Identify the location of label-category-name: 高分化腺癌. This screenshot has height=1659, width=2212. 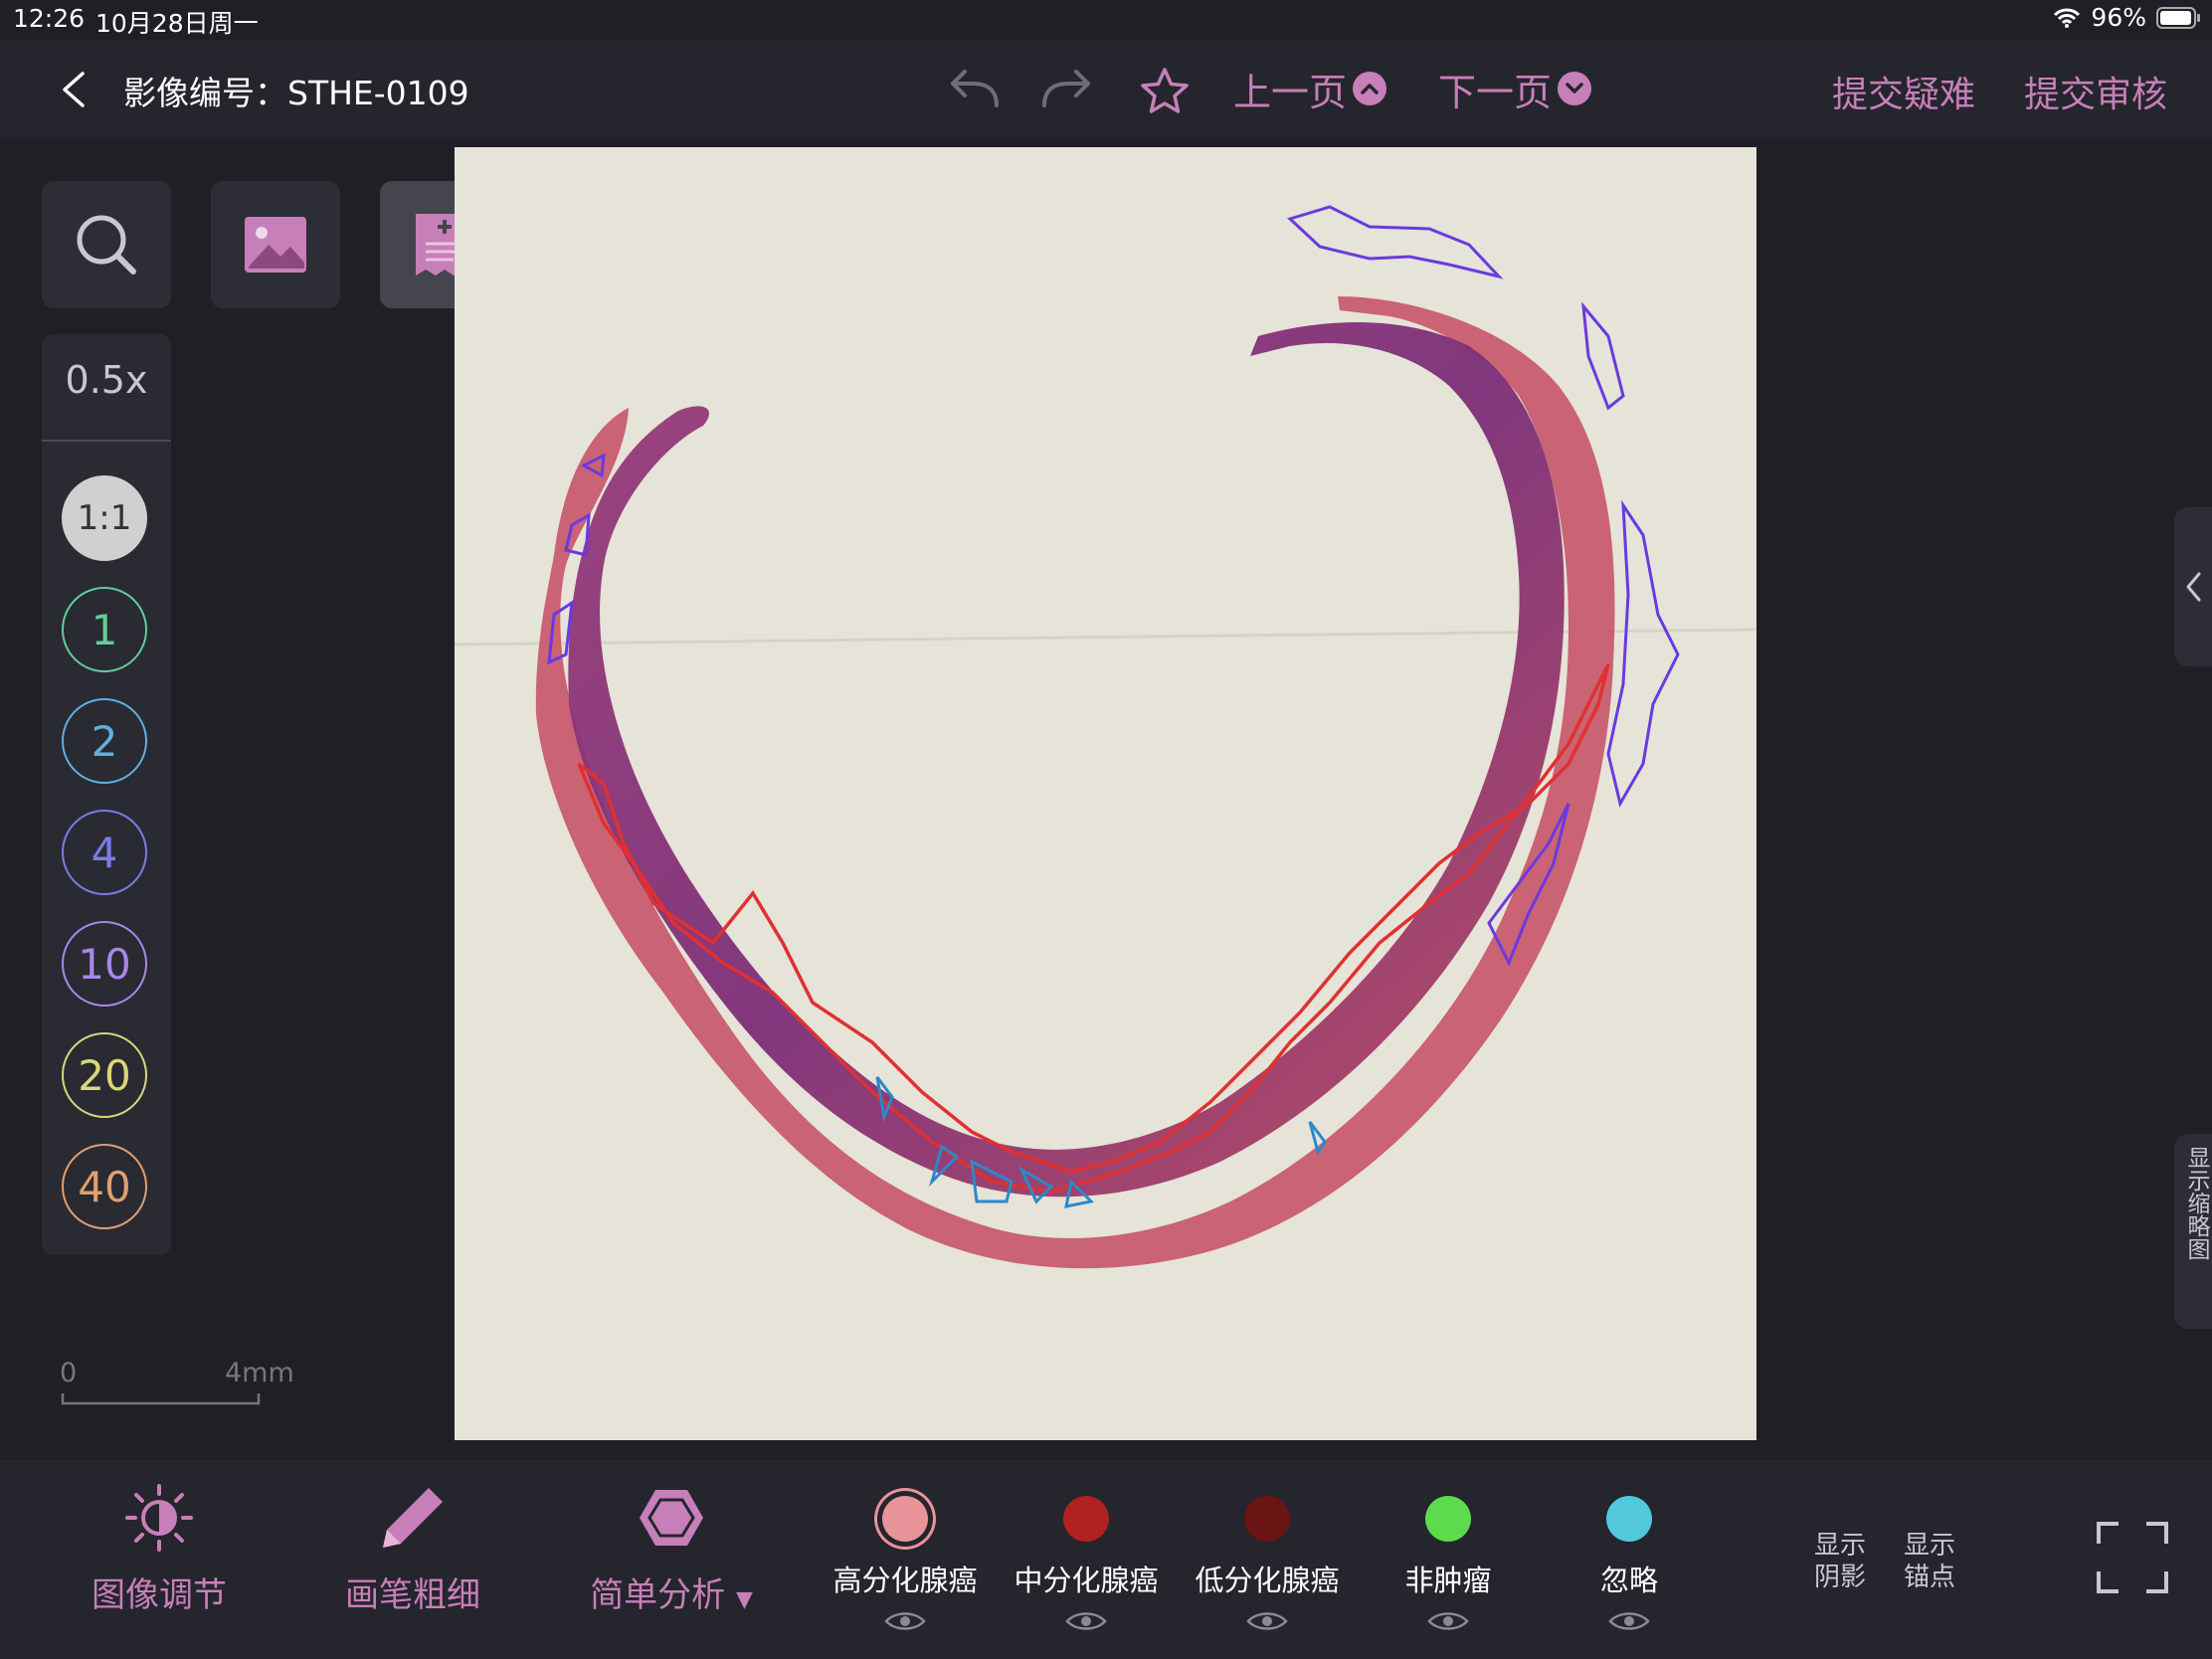
(905, 1580).